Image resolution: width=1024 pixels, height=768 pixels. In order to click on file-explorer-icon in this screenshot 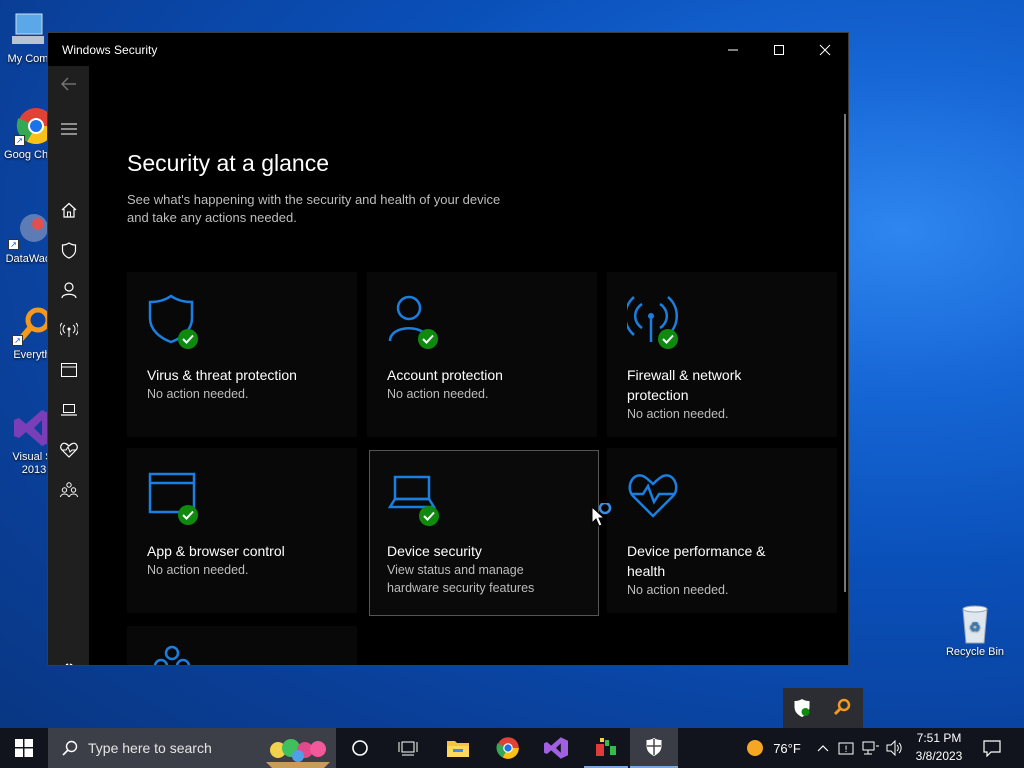, I will do `click(458, 749)`.